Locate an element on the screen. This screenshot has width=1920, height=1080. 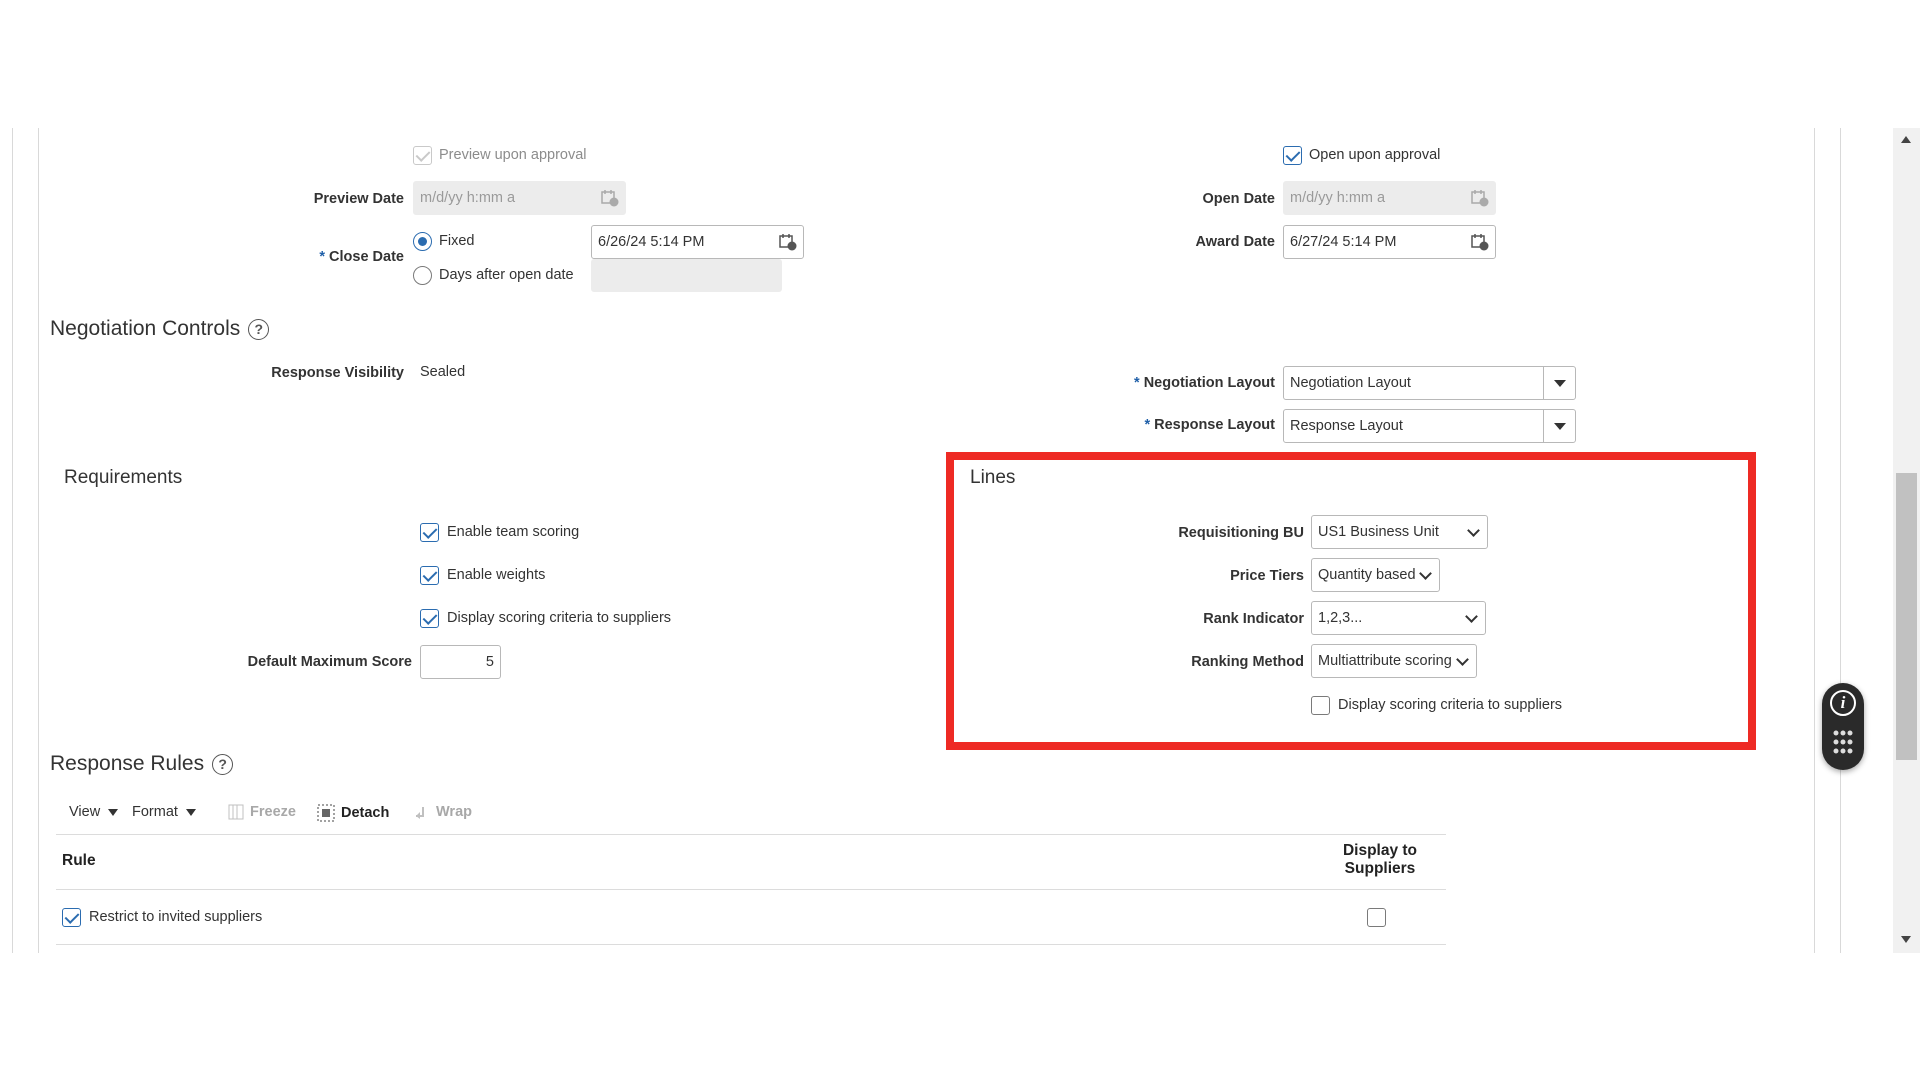
rule-text: Restrict to invited suppliers is located at coordinates (176, 917).